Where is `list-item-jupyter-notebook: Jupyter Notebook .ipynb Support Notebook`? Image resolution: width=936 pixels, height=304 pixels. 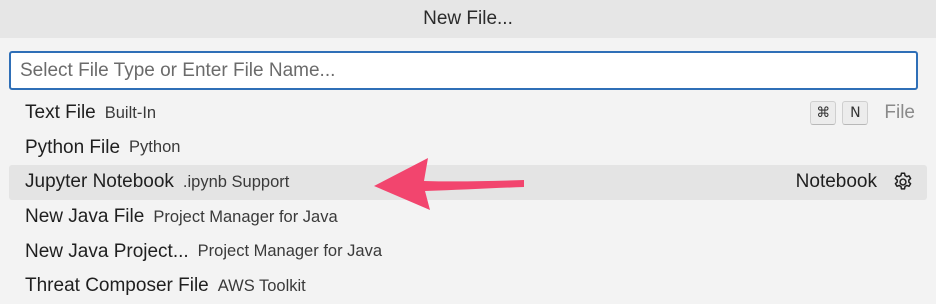 list-item-jupyter-notebook: Jupyter Notebook .ipynb Support Notebook is located at coordinates (468, 182).